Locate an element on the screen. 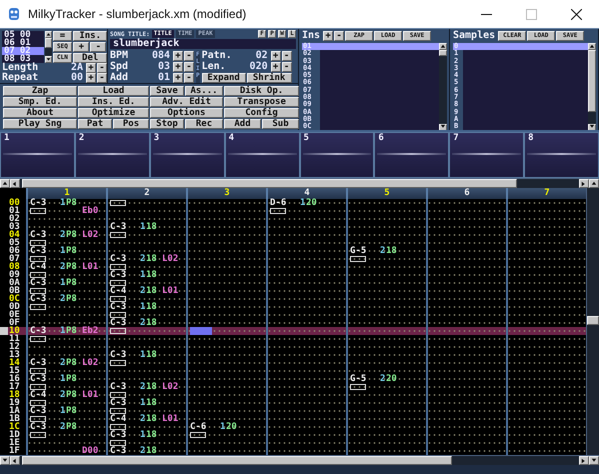 This screenshot has height=474, width=599. shrink-button: Shrink is located at coordinates (269, 78).